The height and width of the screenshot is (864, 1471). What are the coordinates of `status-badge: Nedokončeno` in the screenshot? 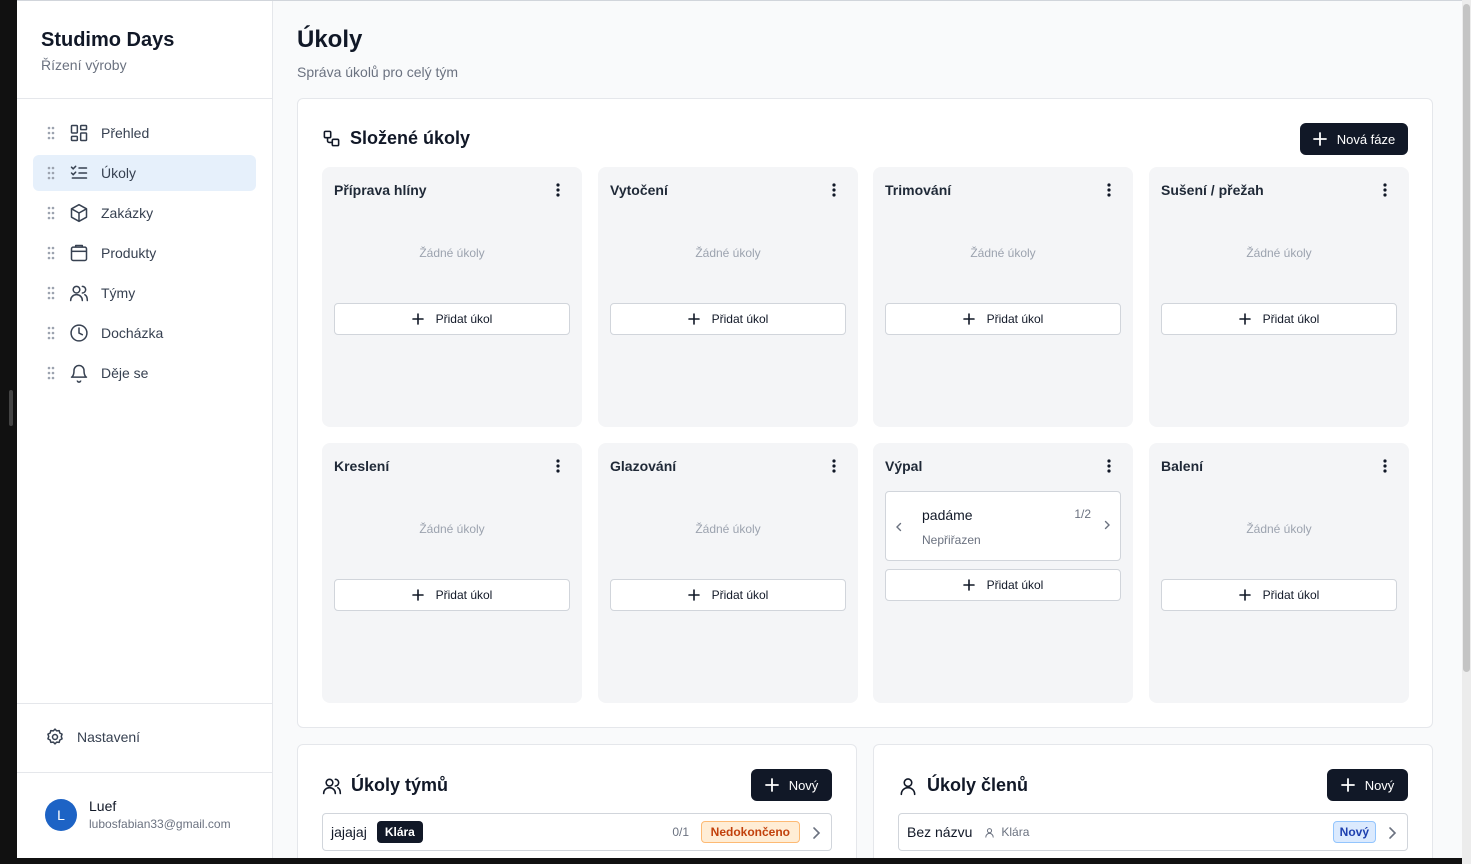 It's located at (750, 832).